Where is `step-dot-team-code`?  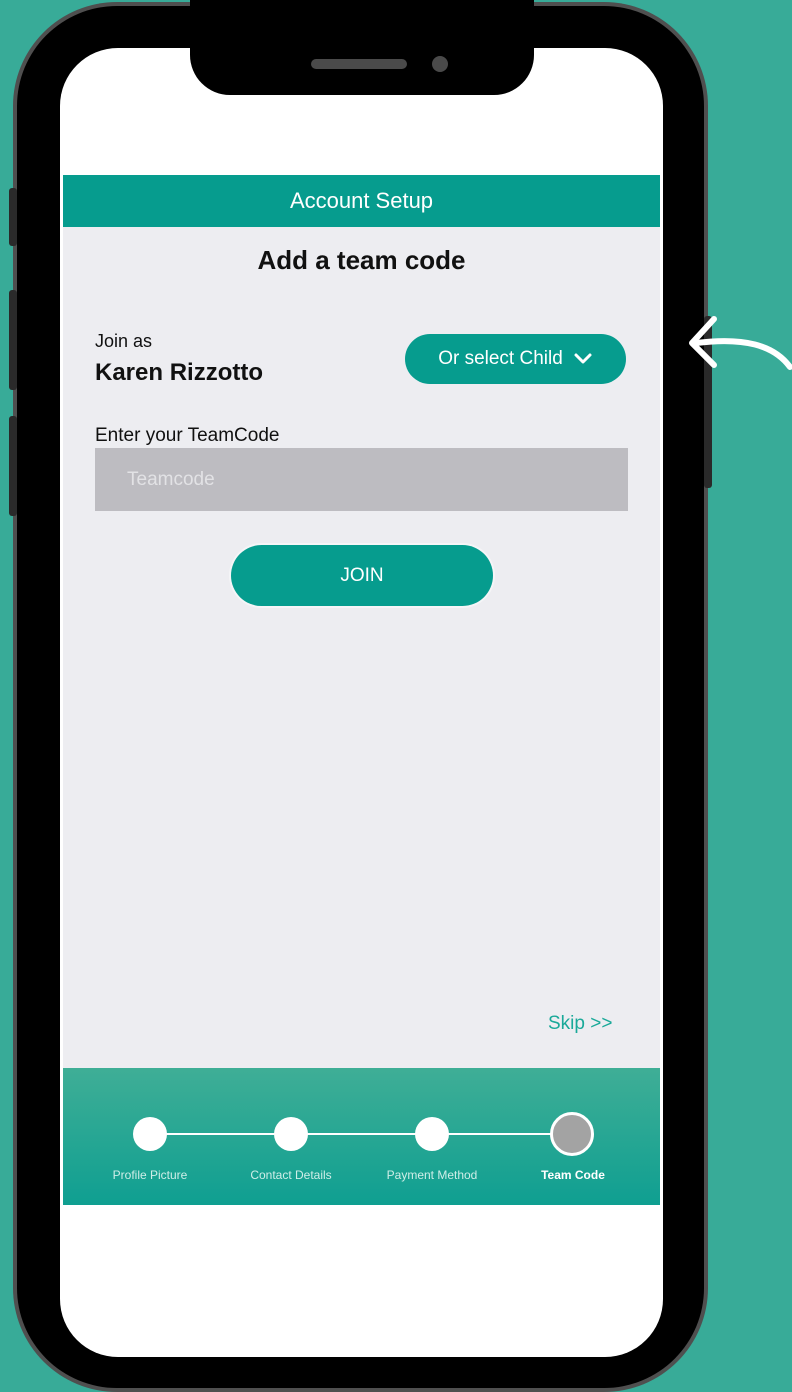 step-dot-team-code is located at coordinates (572, 1134).